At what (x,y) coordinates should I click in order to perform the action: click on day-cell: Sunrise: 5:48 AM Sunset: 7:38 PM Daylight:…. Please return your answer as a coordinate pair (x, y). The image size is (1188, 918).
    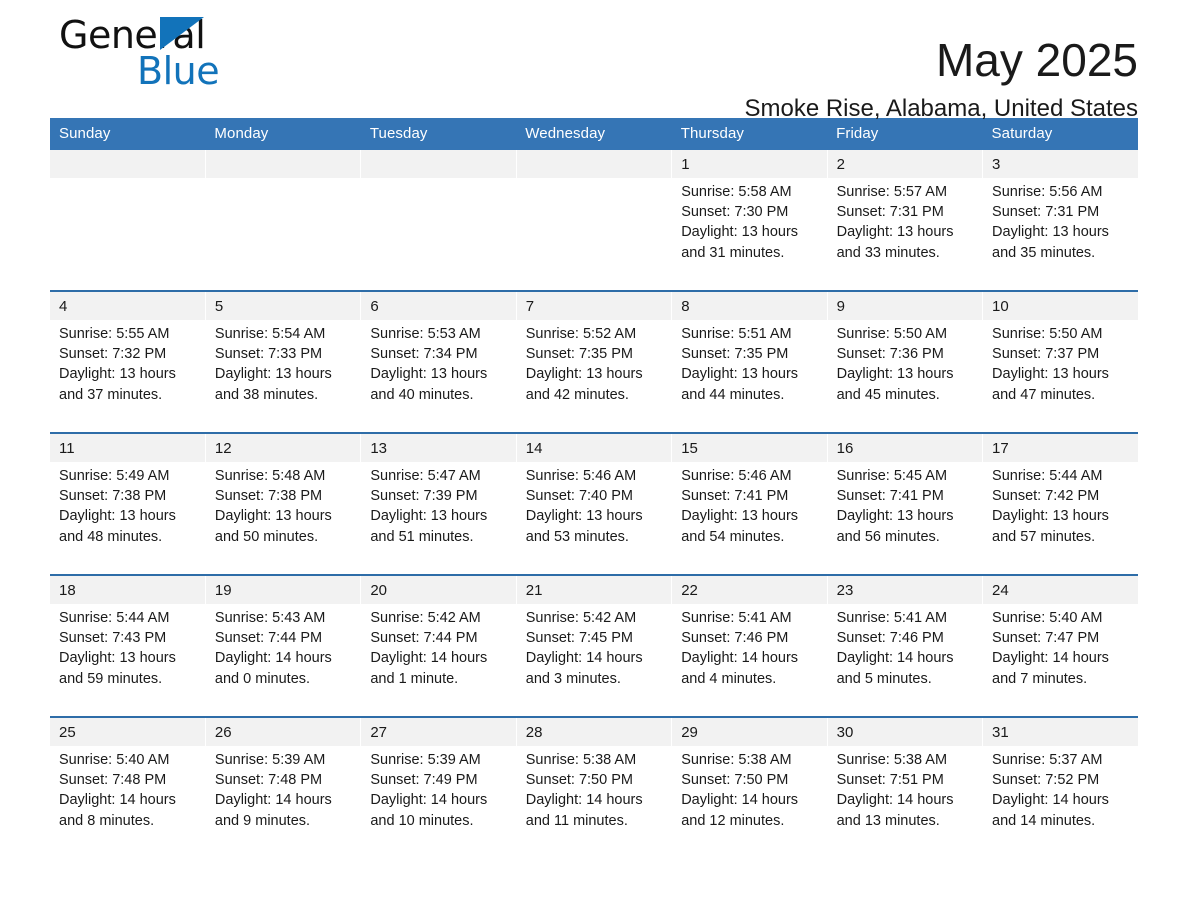
    Looking at the image, I should click on (283, 511).